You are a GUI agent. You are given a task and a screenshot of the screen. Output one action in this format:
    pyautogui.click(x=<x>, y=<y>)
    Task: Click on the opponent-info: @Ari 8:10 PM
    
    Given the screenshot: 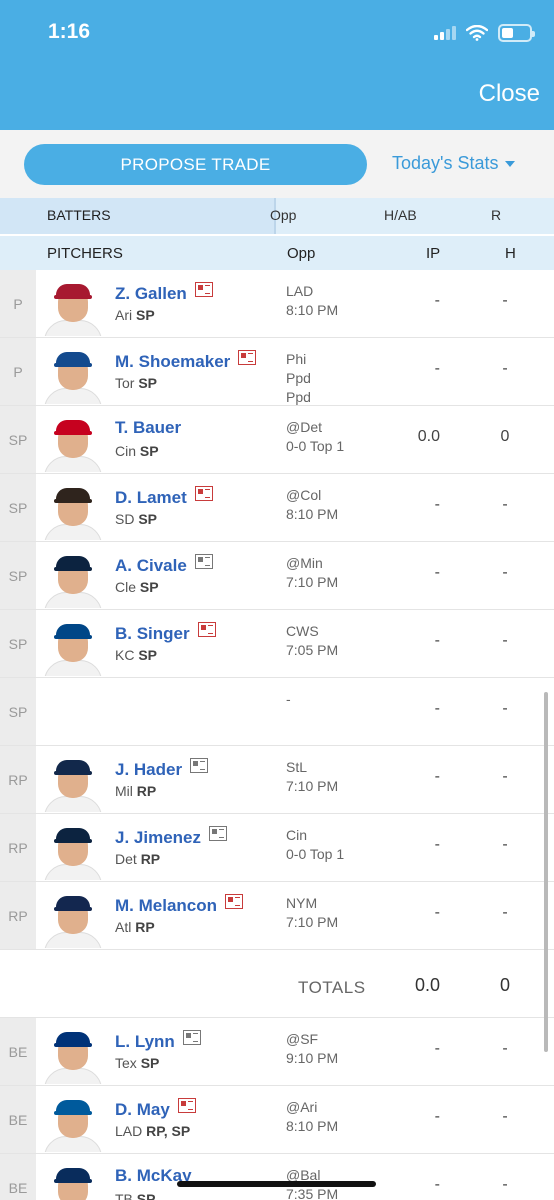 What is the action you would take?
    pyautogui.click(x=312, y=1116)
    